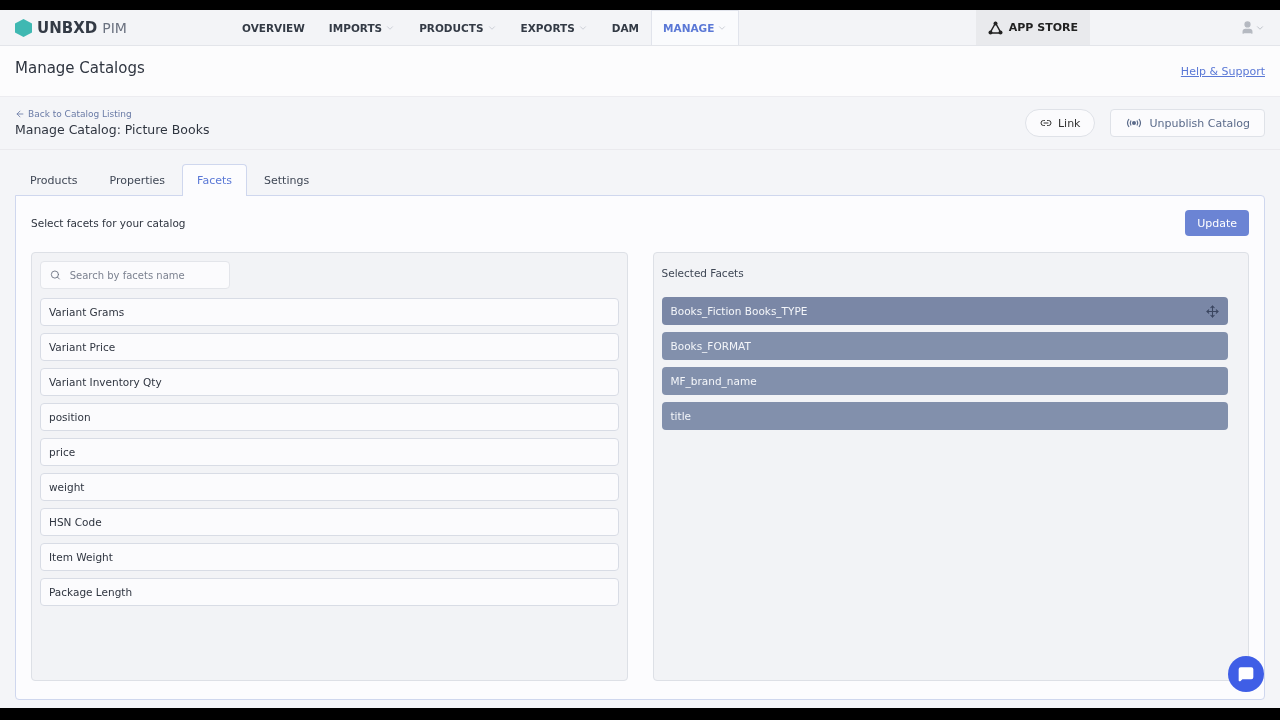  I want to click on nav-item: IMPORTS, so click(362, 27).